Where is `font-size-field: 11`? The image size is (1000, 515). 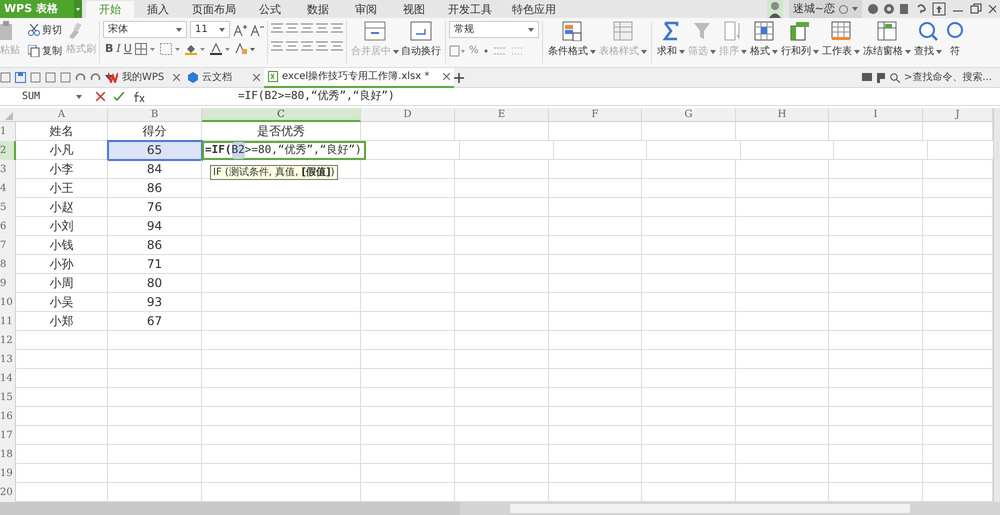 font-size-field: 11 is located at coordinates (210, 29).